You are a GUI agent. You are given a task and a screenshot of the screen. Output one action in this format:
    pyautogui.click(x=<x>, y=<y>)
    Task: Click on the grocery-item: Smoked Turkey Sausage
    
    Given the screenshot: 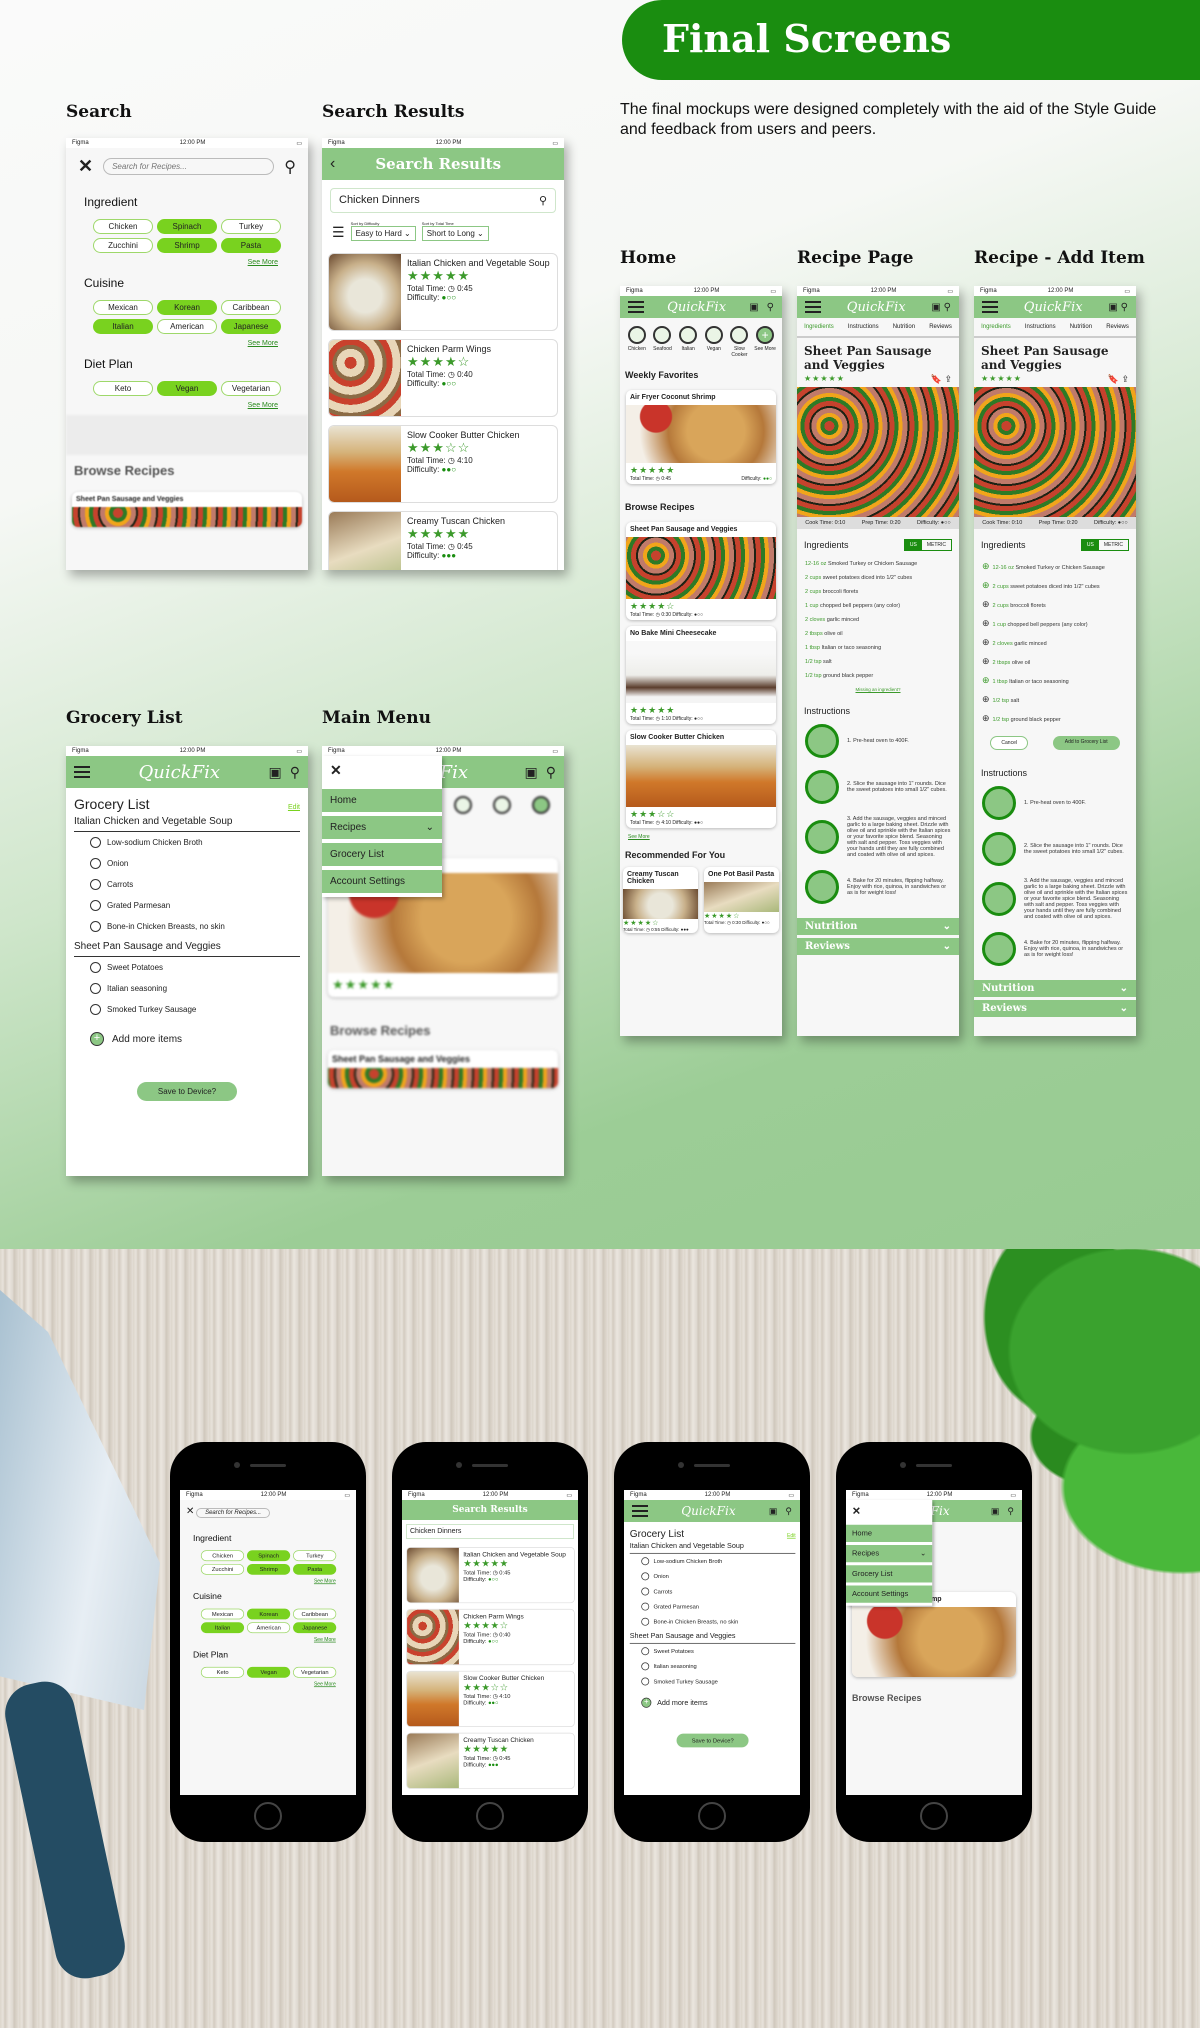 What is the action you would take?
    pyautogui.click(x=713, y=1681)
    